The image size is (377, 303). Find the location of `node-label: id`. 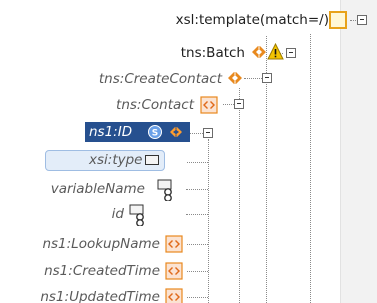

node-label: id is located at coordinates (117, 214).